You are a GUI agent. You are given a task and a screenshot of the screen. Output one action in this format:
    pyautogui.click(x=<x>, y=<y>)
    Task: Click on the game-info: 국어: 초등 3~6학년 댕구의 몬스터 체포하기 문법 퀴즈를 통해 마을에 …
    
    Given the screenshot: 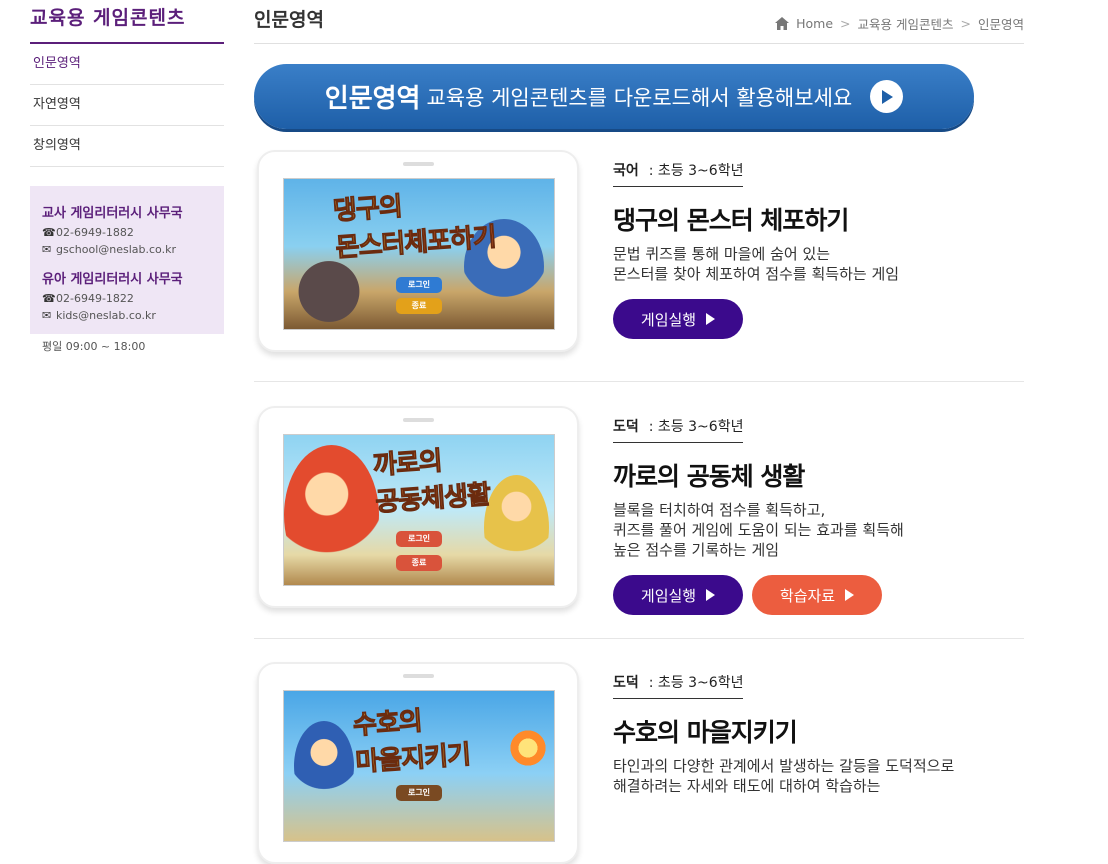 What is the action you would take?
    pyautogui.click(x=813, y=249)
    